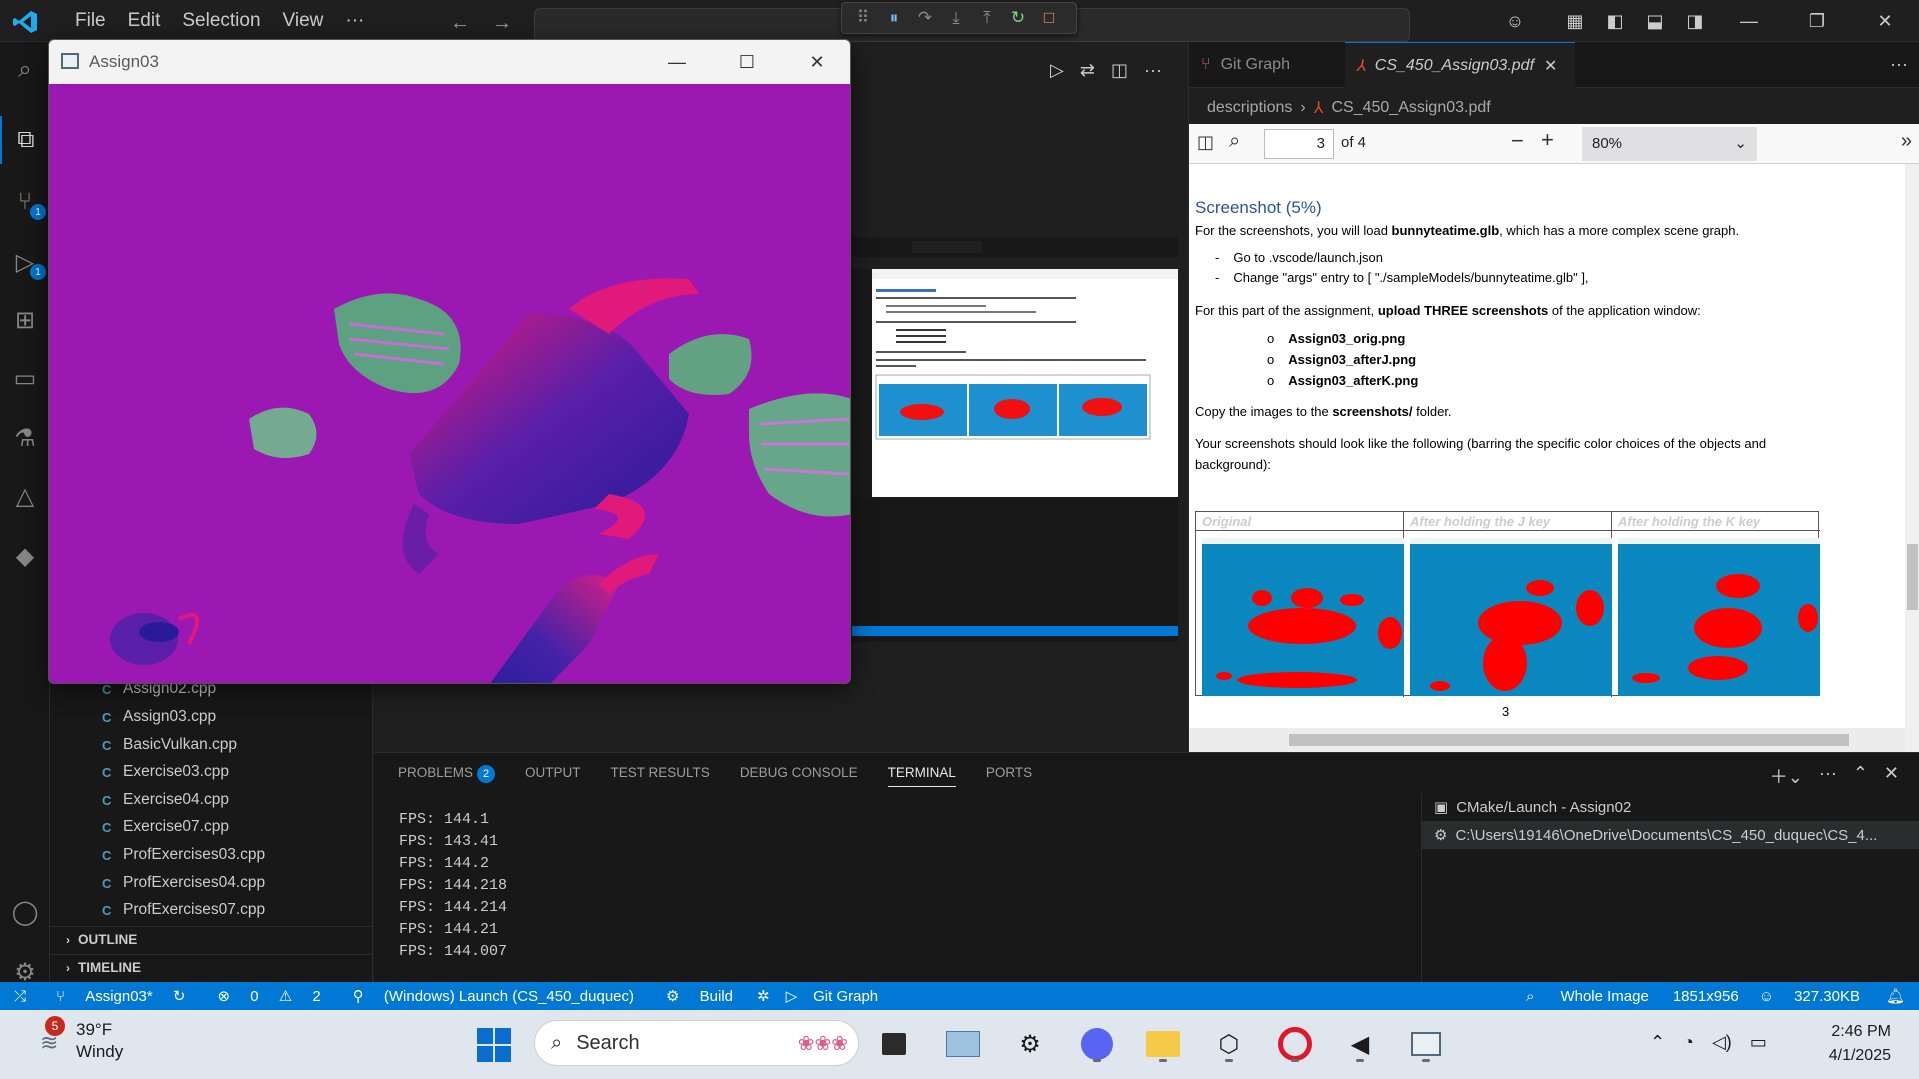 Image resolution: width=1919 pixels, height=1079 pixels. I want to click on step-out-icon: ⤒, so click(987, 18).